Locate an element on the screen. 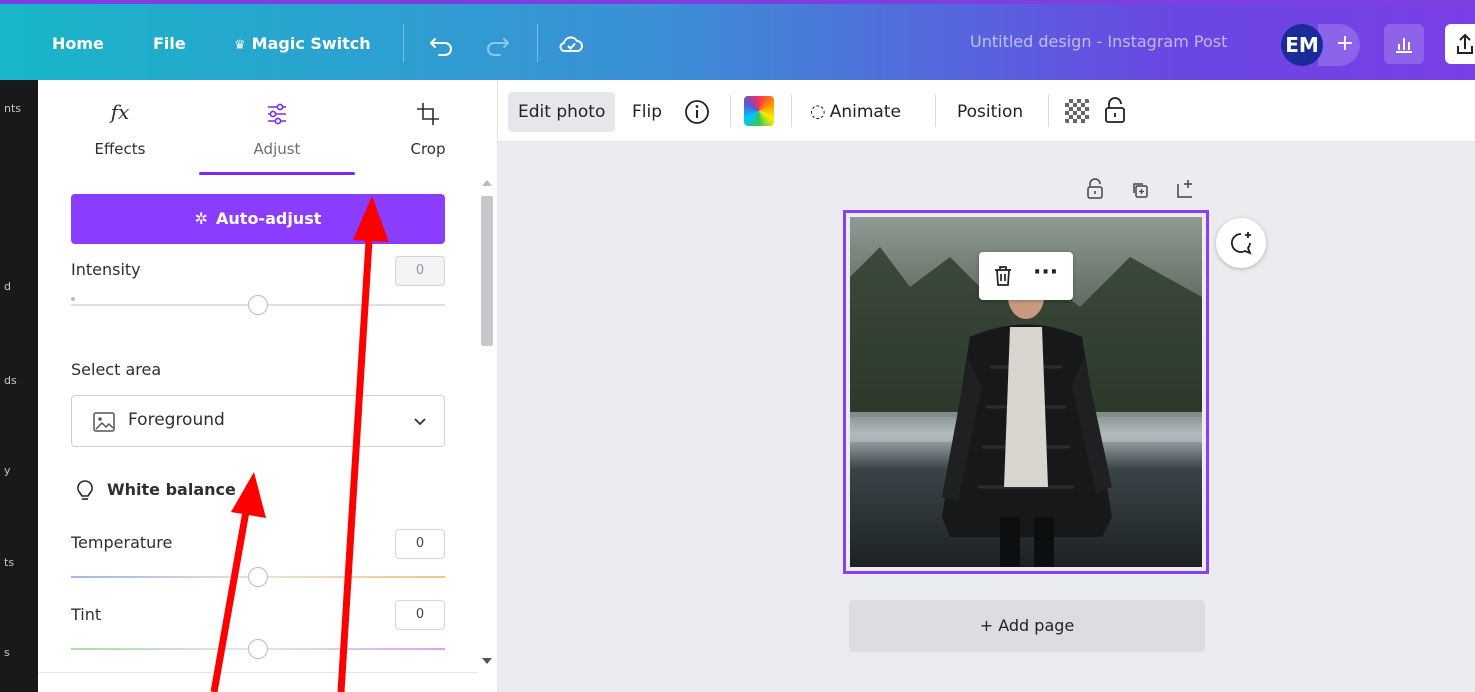 The image size is (1475, 692). animate-button: ◌ Animate is located at coordinates (855, 112).